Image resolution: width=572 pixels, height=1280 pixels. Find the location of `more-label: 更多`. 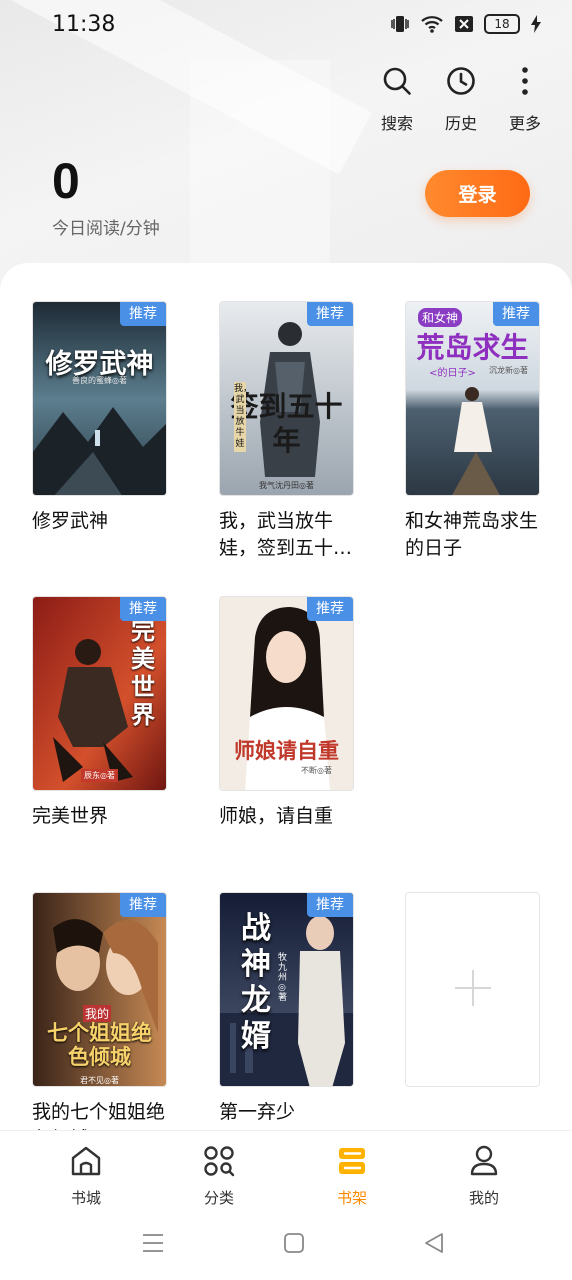

more-label: 更多 is located at coordinates (524, 123).